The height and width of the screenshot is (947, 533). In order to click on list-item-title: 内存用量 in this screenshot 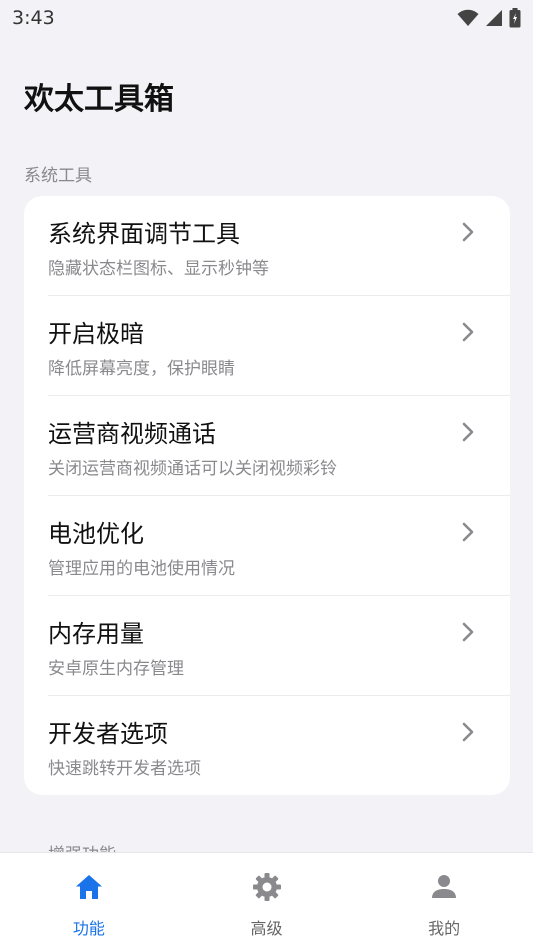, I will do `click(96, 634)`.